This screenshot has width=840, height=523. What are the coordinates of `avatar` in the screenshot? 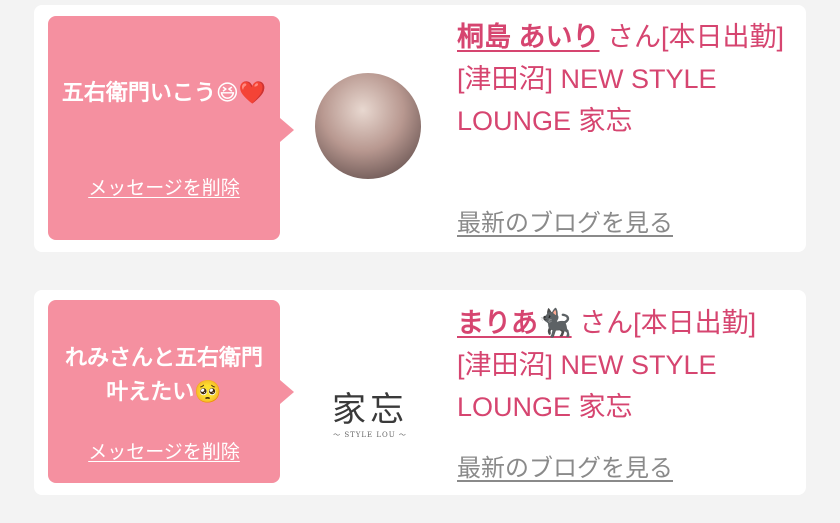 It's located at (368, 126).